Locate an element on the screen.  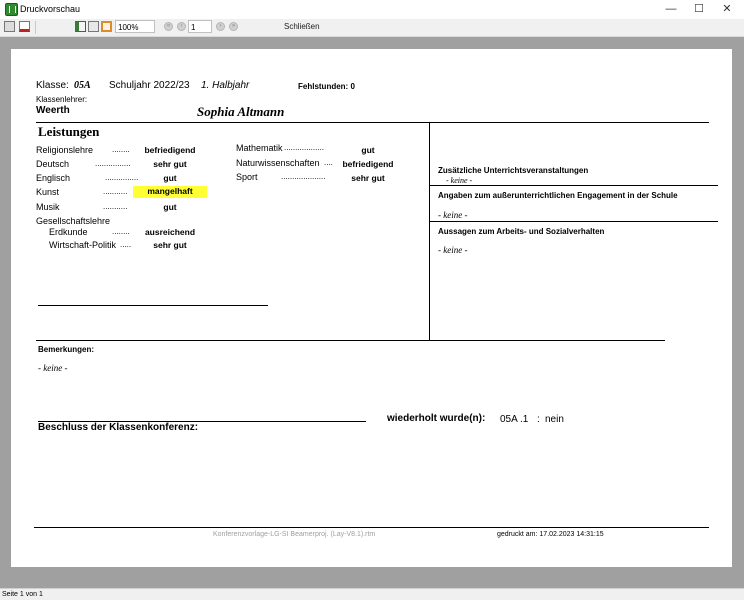
repeated-label: wiederholt wurde(n): is located at coordinates (436, 418).